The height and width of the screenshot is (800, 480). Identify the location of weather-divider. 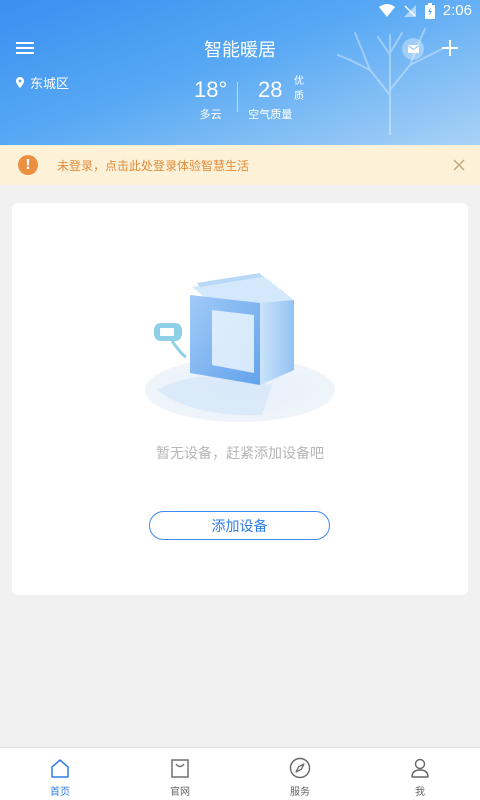
(238, 97).